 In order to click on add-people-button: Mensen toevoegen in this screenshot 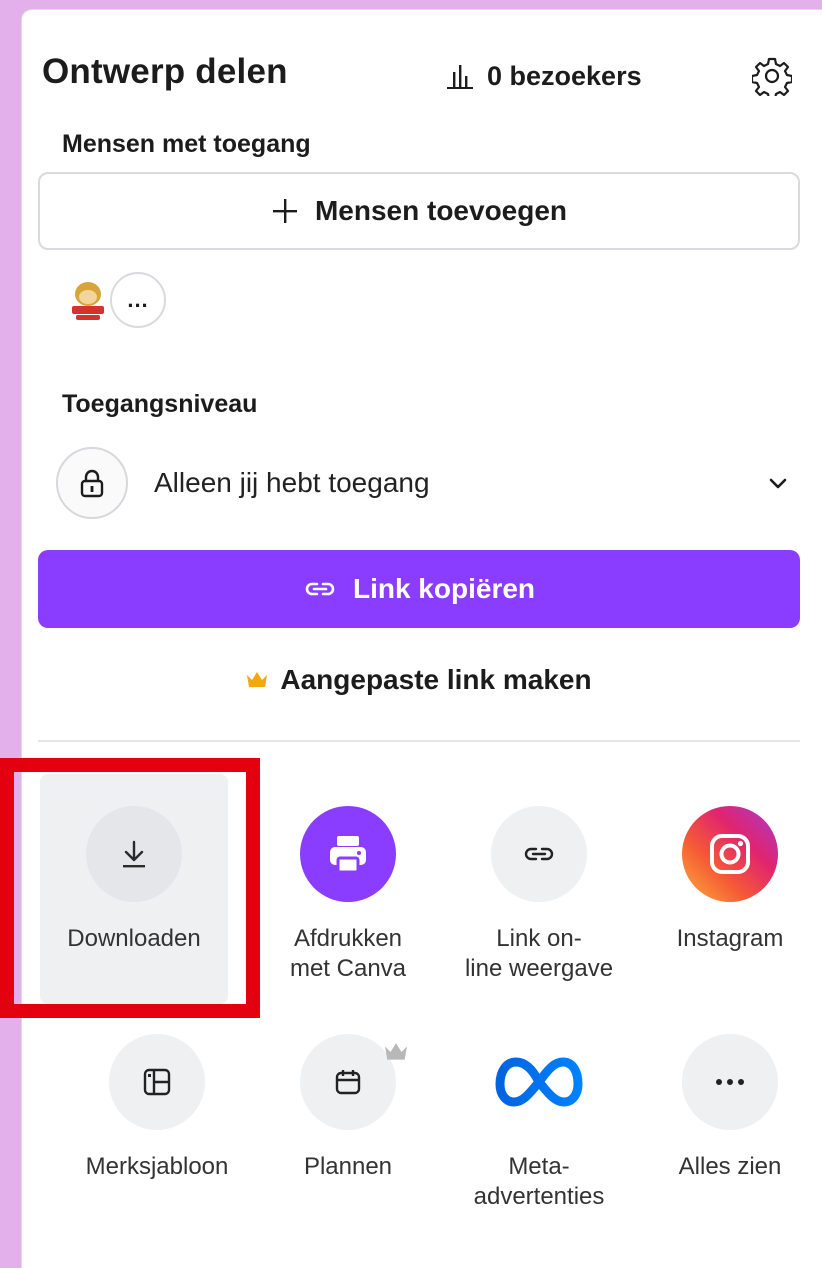, I will do `click(419, 211)`.